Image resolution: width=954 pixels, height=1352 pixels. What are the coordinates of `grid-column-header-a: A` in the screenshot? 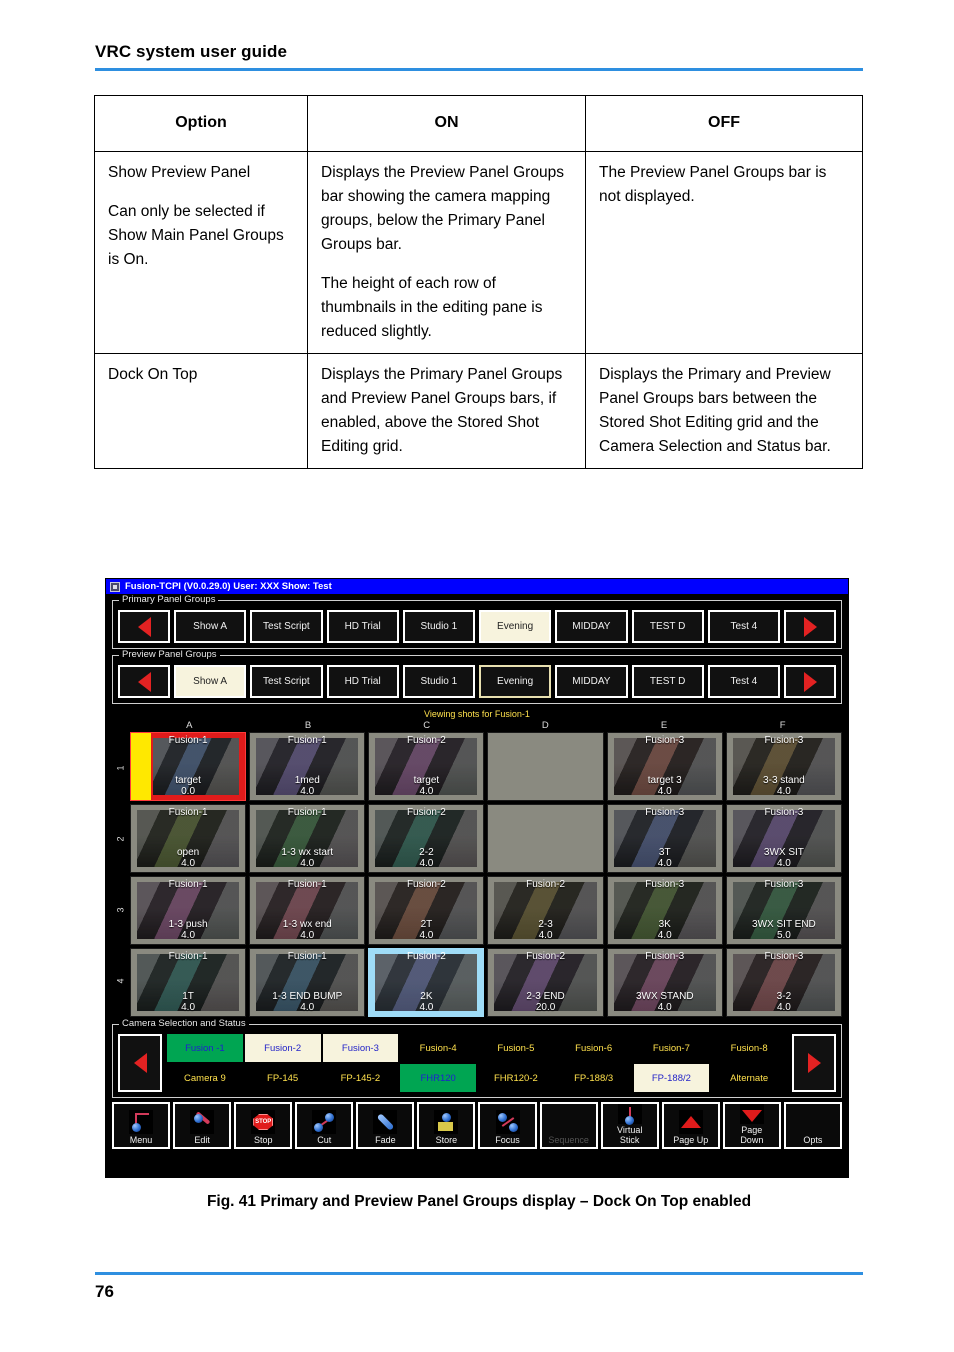 It's located at (189, 725).